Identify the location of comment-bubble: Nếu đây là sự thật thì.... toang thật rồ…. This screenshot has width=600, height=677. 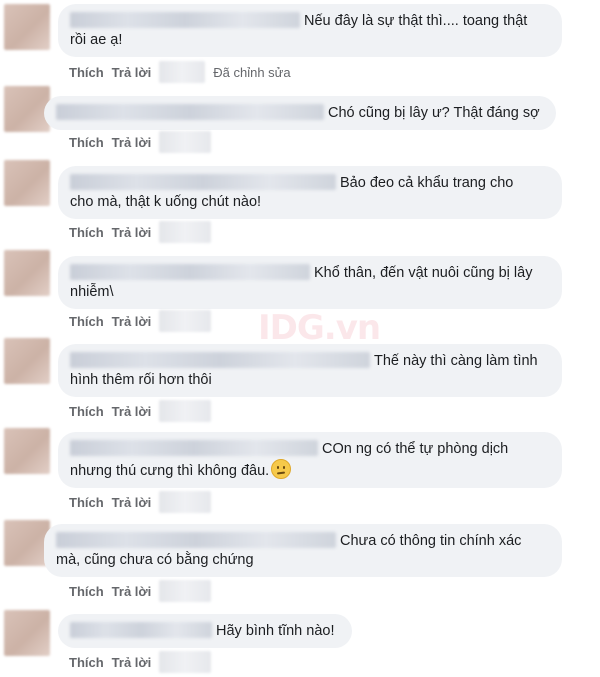
(310, 30).